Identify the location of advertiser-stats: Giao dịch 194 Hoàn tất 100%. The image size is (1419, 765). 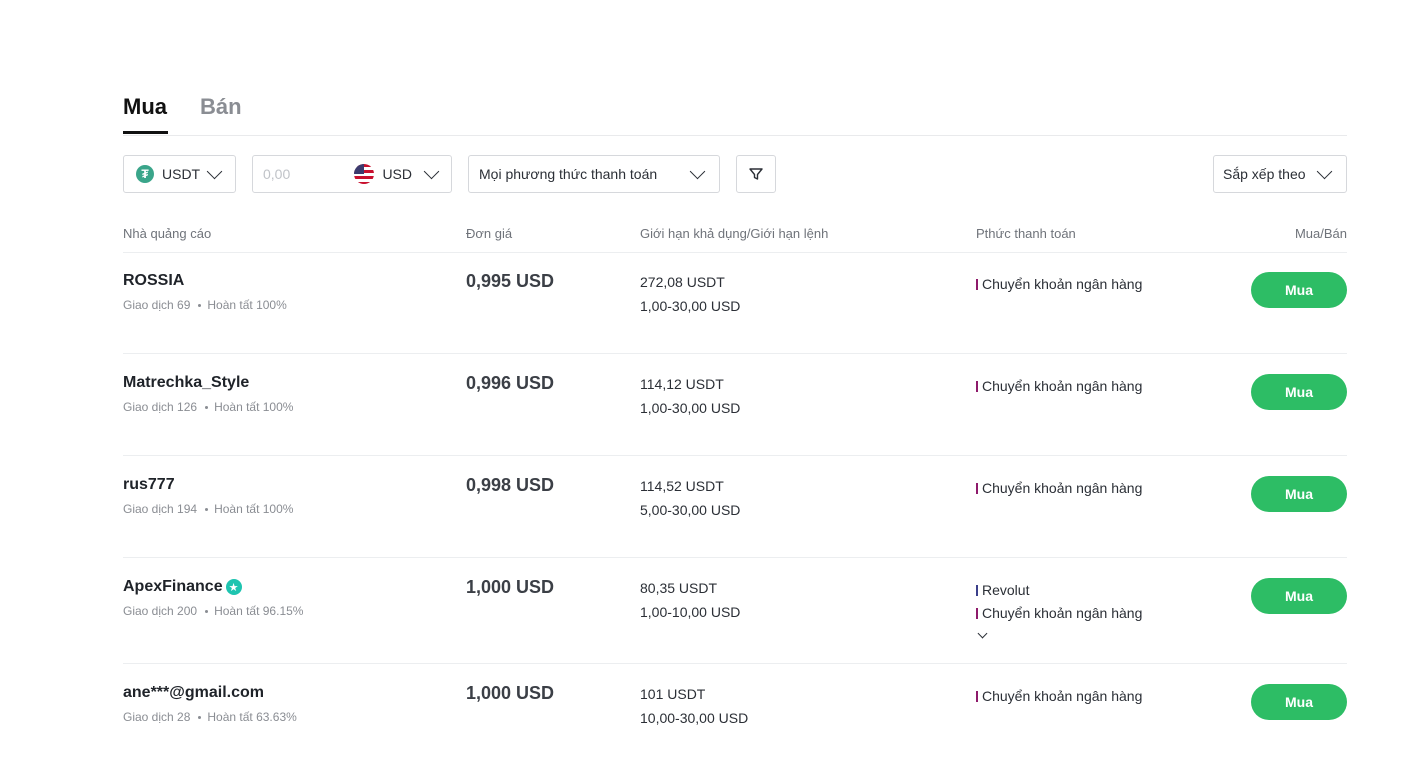
(208, 509).